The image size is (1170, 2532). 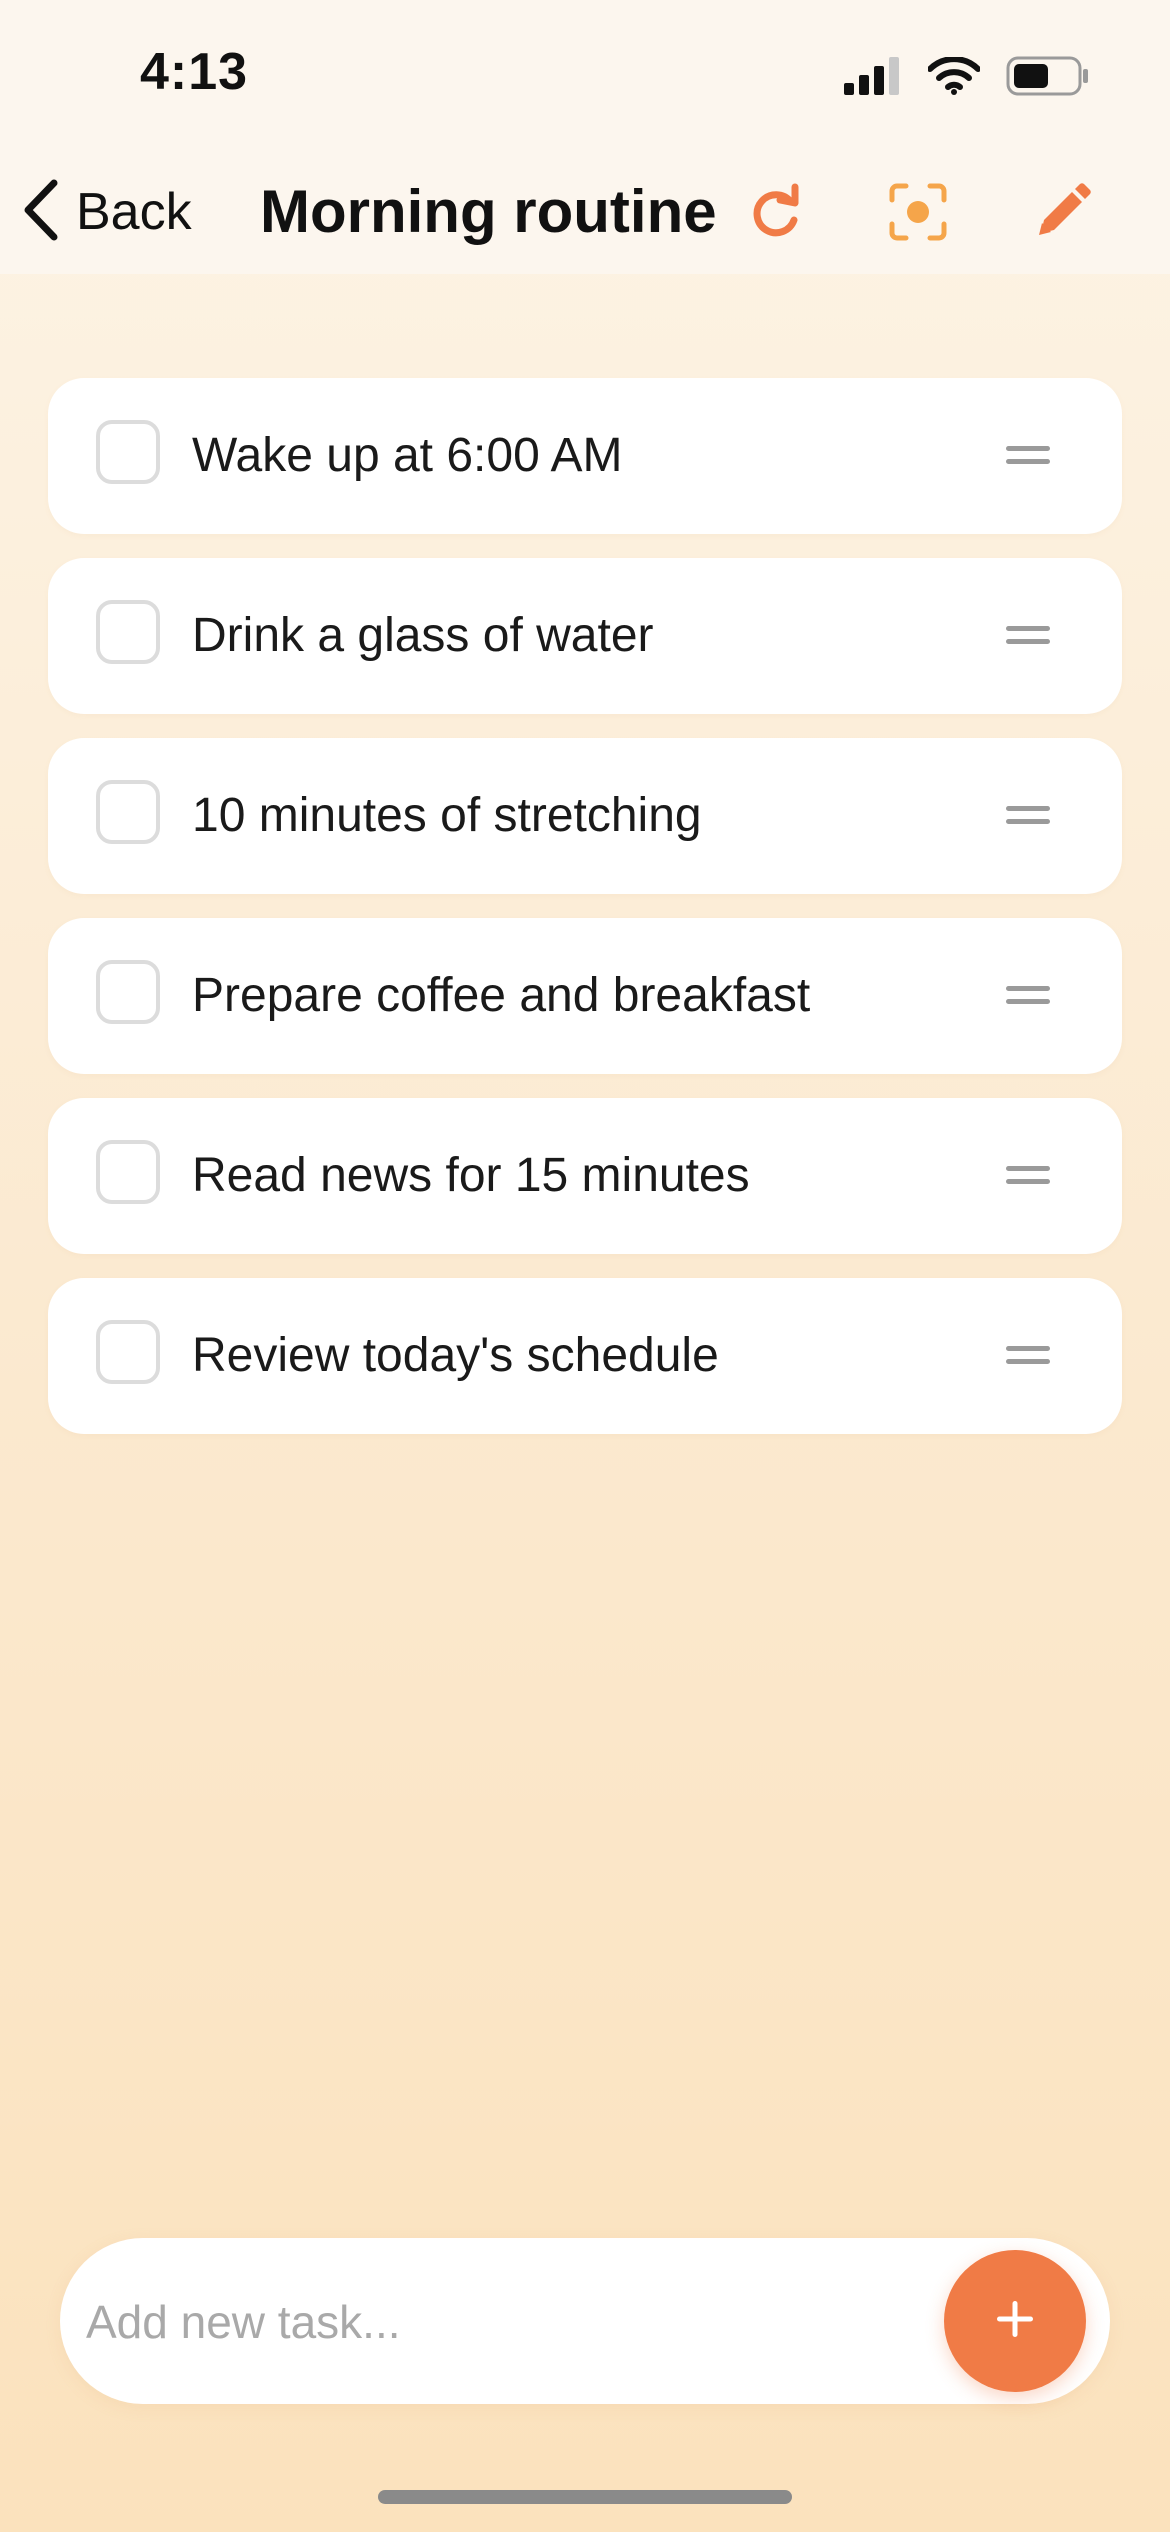 What do you see at coordinates (447, 815) in the screenshot?
I see `task-label: 10 minutes of stretching` at bounding box center [447, 815].